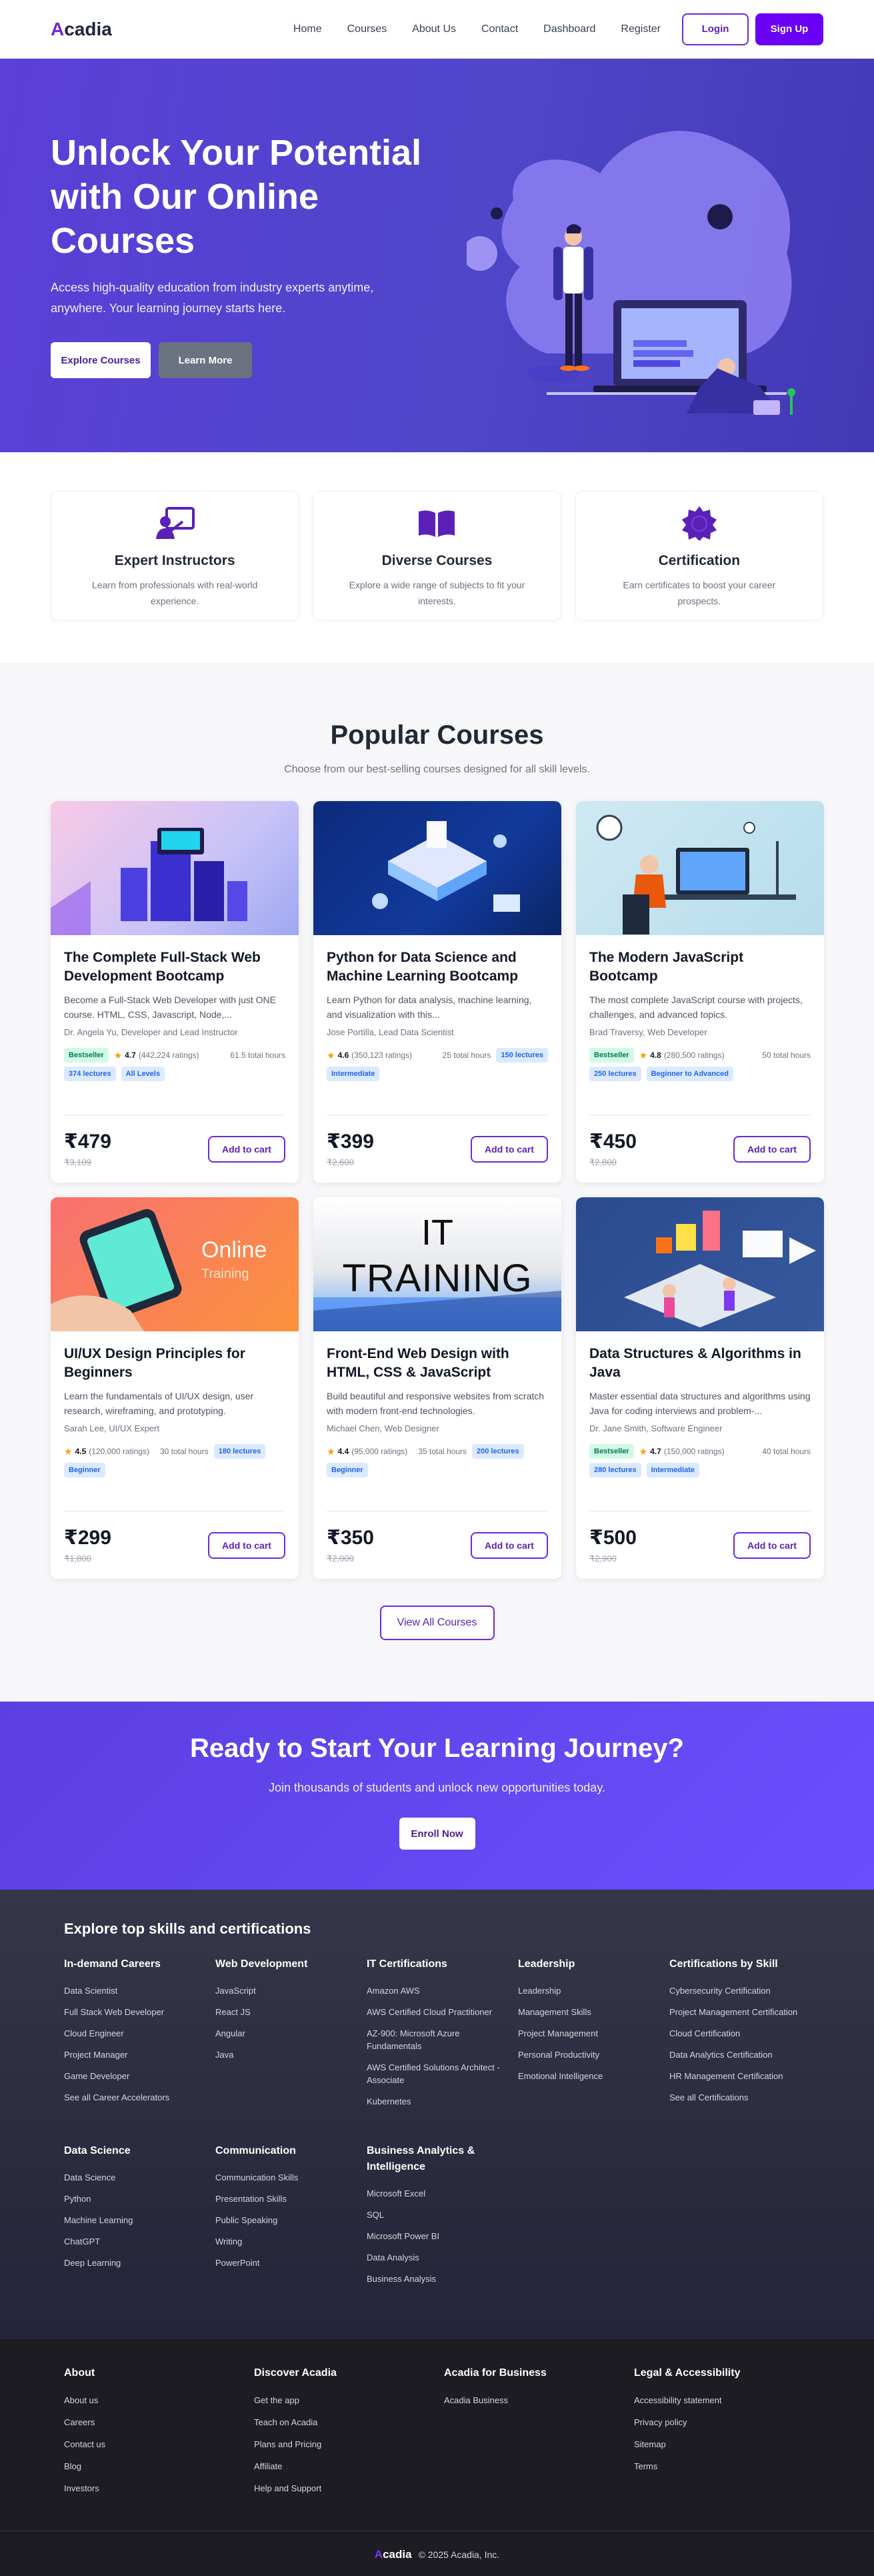  I want to click on course-price: ₹450, so click(613, 1142).